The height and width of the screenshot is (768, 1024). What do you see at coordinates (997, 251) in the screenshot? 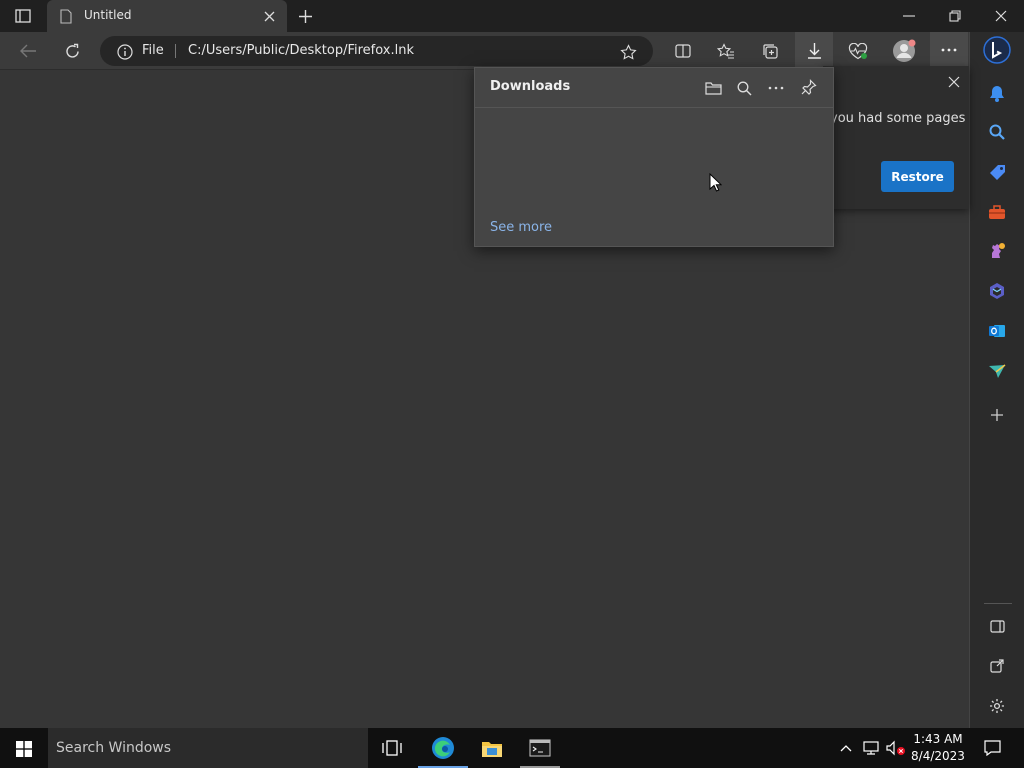
I see `games-icon` at bounding box center [997, 251].